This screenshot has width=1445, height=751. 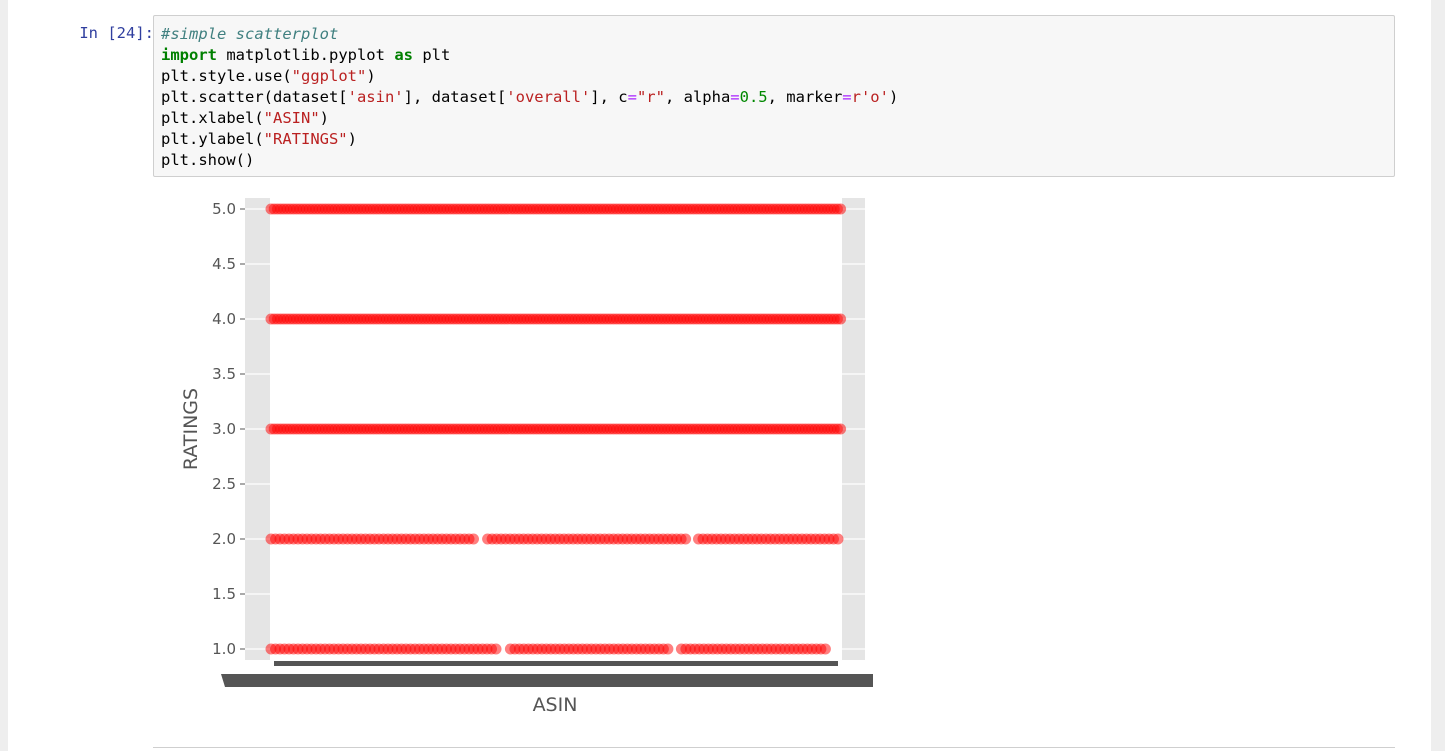 I want to click on code-token: #simple scatterplot, so click(x=250, y=34).